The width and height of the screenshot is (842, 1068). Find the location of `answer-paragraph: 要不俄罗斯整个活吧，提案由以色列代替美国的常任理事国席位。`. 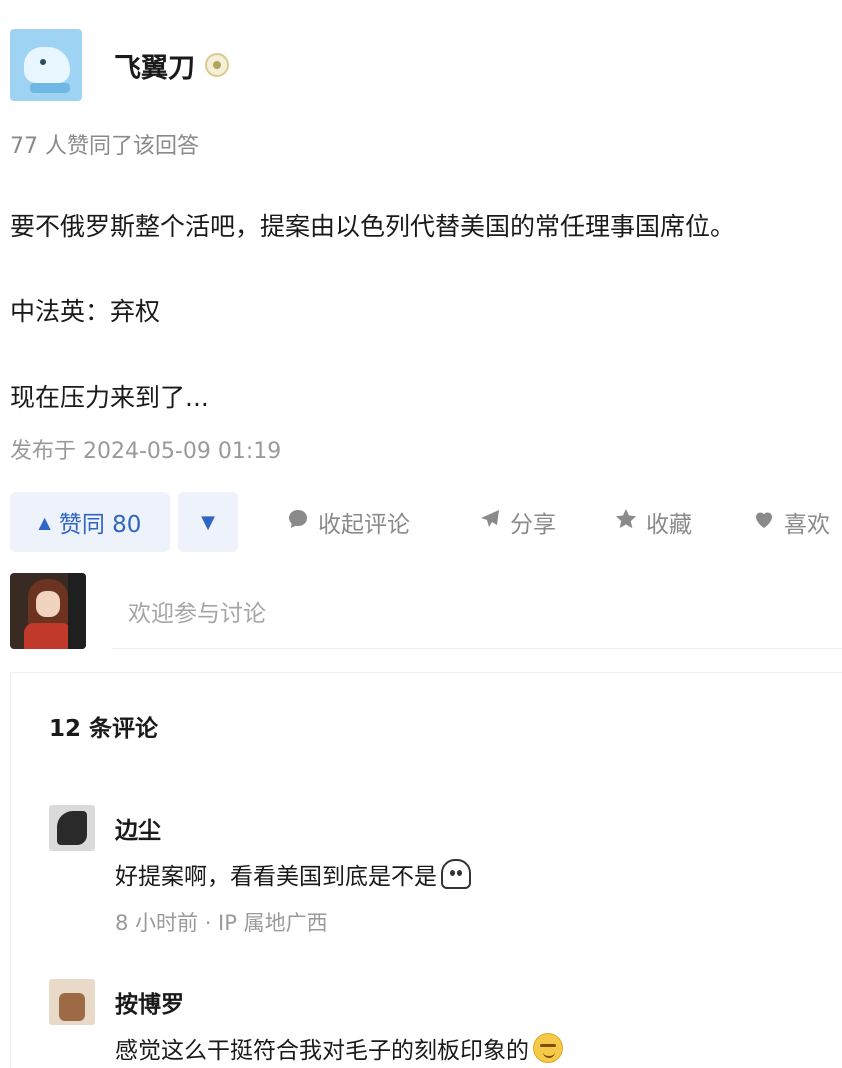

answer-paragraph: 要不俄罗斯整个活吧，提案由以色列代替美国的常任理事国席位。 is located at coordinates (373, 226).